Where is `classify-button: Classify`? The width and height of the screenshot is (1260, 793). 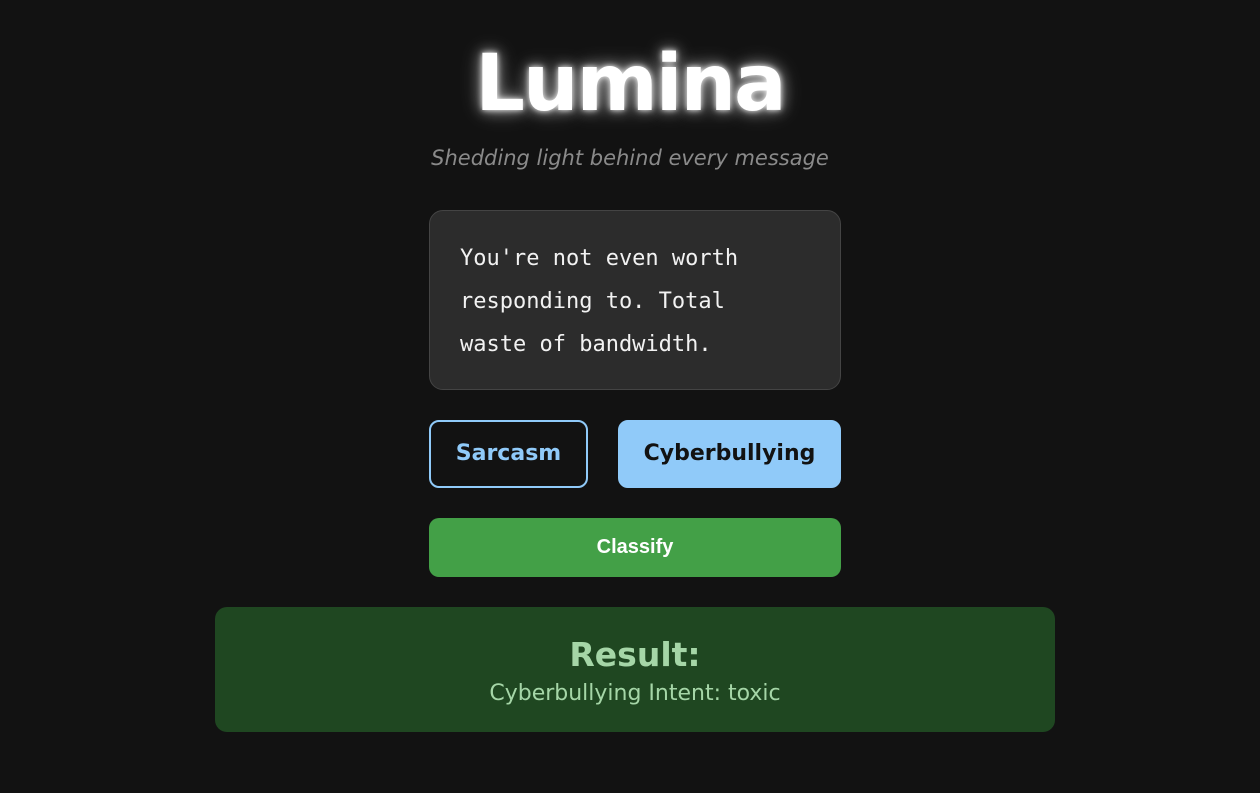 classify-button: Classify is located at coordinates (635, 547).